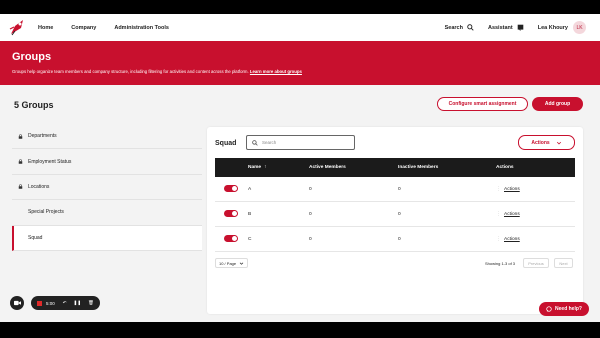  Describe the element at coordinates (563, 263) in the screenshot. I see `next-page-button: Next` at that location.